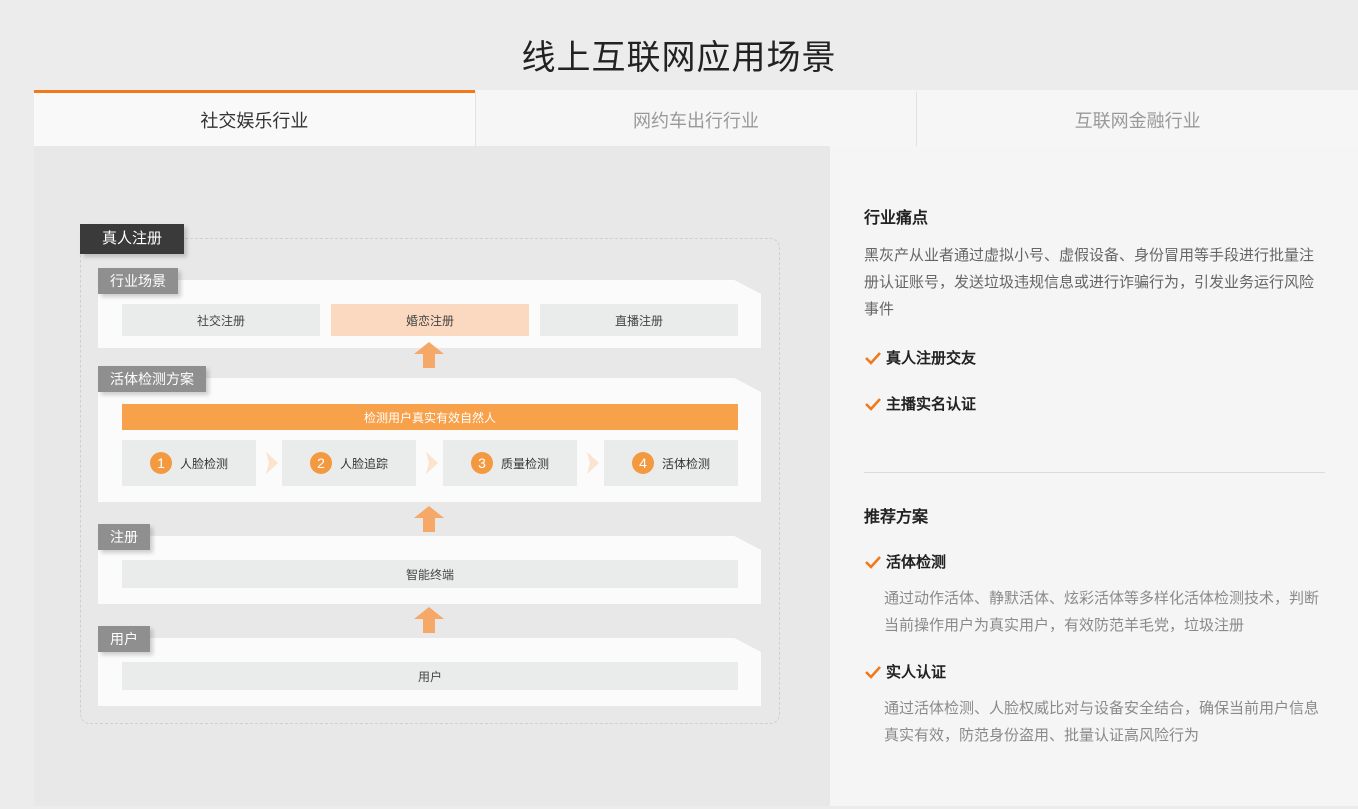  I want to click on tab-internet-finance: 互联网金融行业, so click(1137, 118).